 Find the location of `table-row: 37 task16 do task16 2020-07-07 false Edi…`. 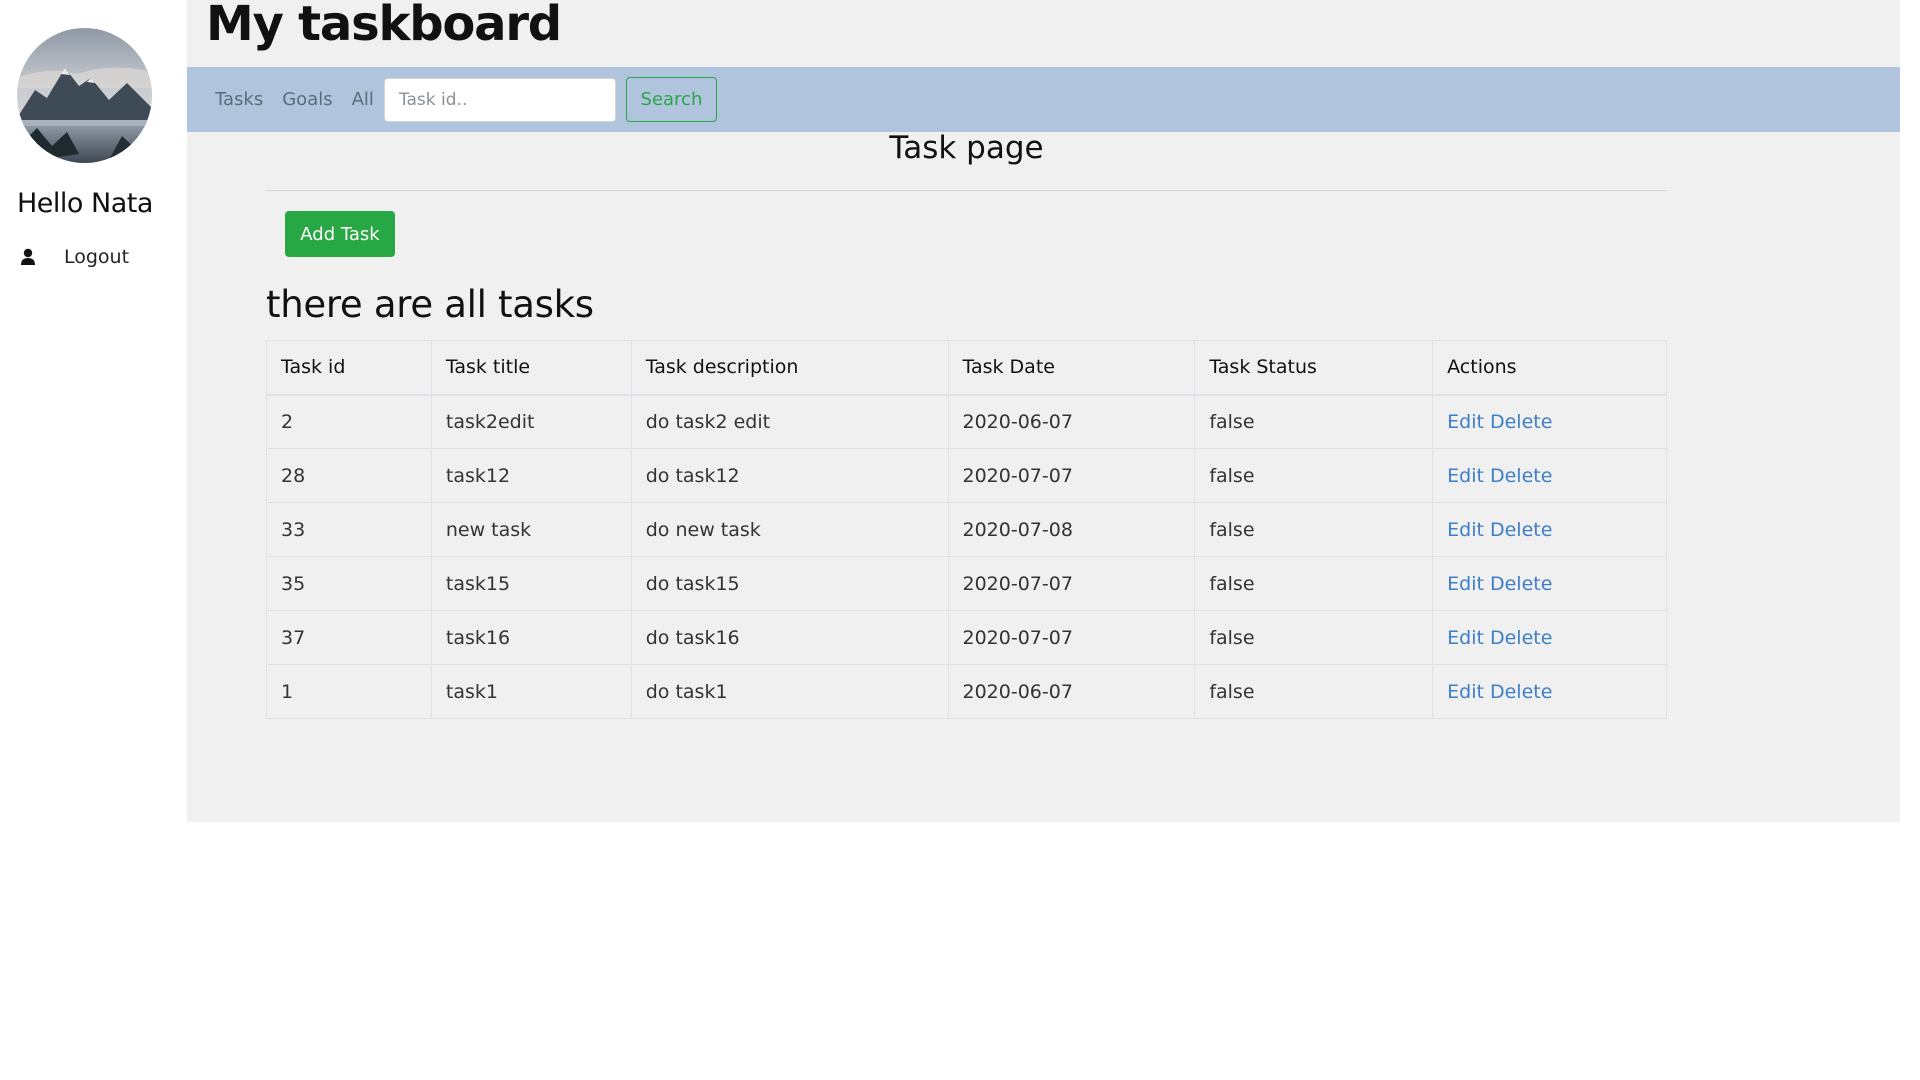

table-row: 37 task16 do task16 2020-07-07 false Edi… is located at coordinates (966, 637).